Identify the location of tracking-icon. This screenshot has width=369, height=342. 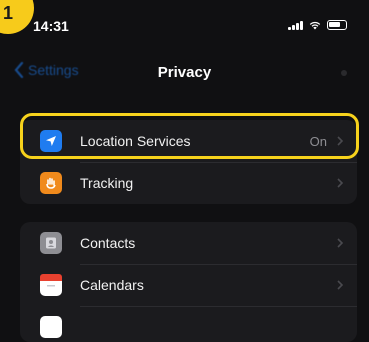
(51, 183).